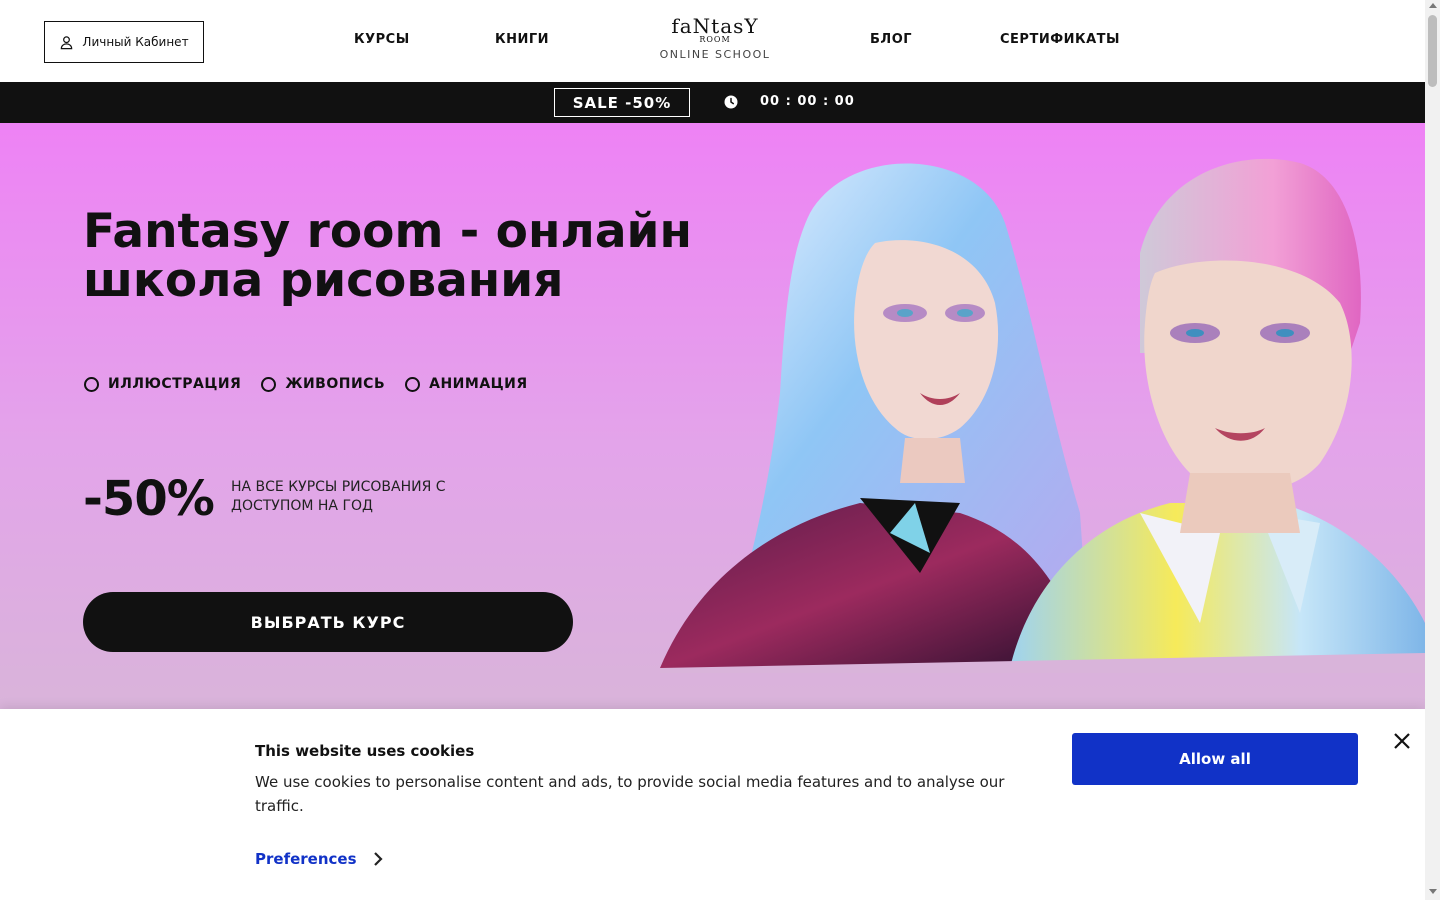  Describe the element at coordinates (478, 384) in the screenshot. I see `tag-label: АНИМАЦИЯ` at that location.